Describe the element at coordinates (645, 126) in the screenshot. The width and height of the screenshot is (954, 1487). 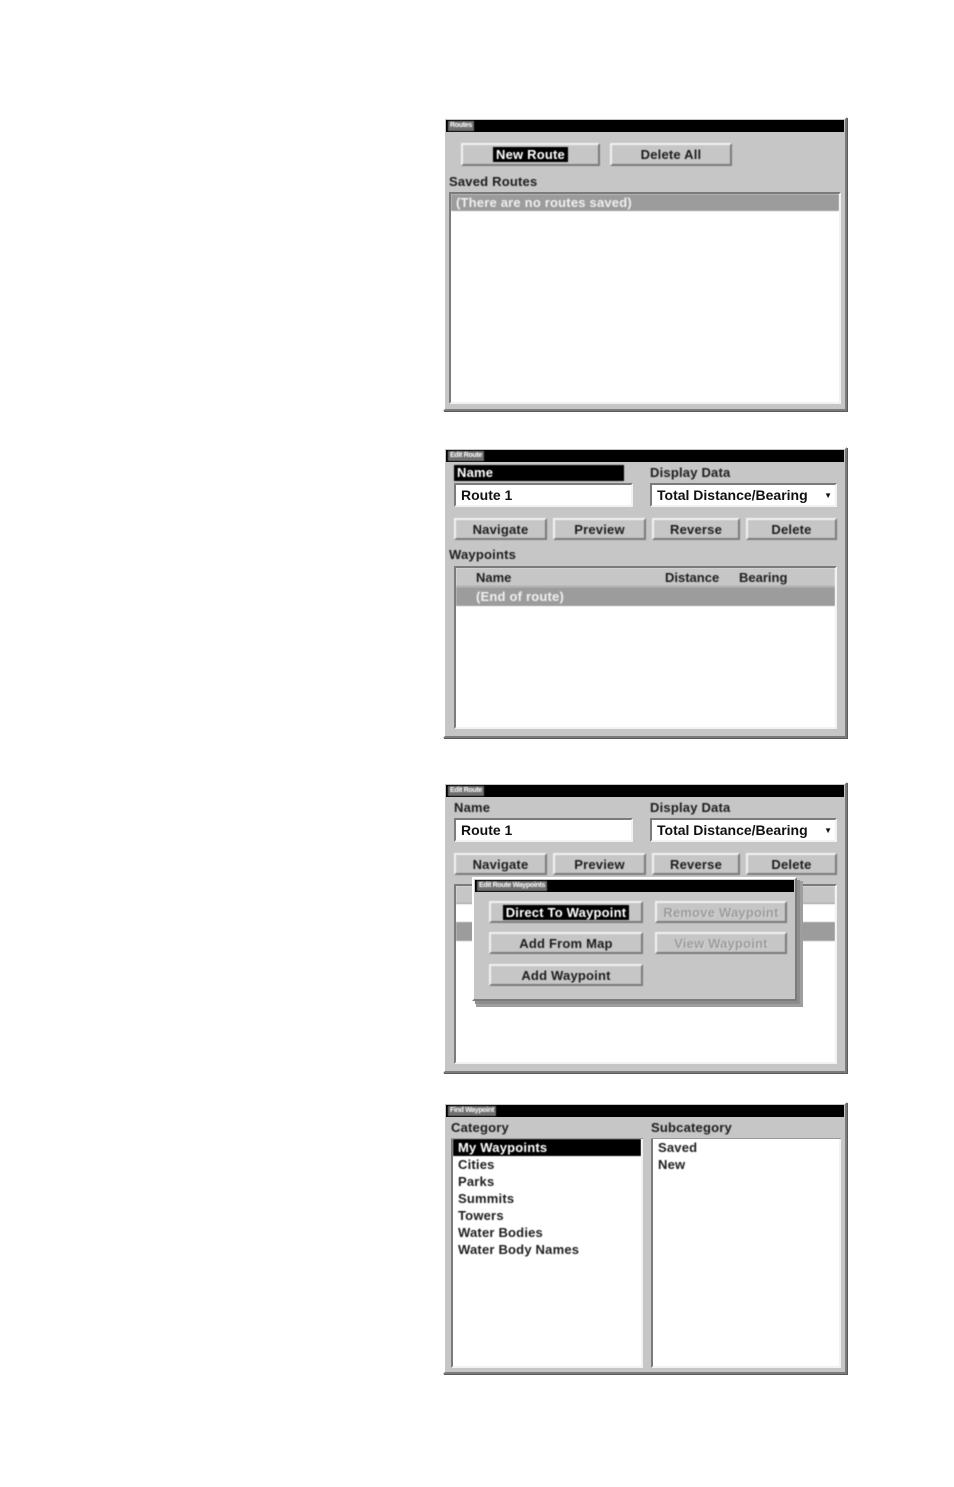
I see `routes-titlebar: Routes` at that location.